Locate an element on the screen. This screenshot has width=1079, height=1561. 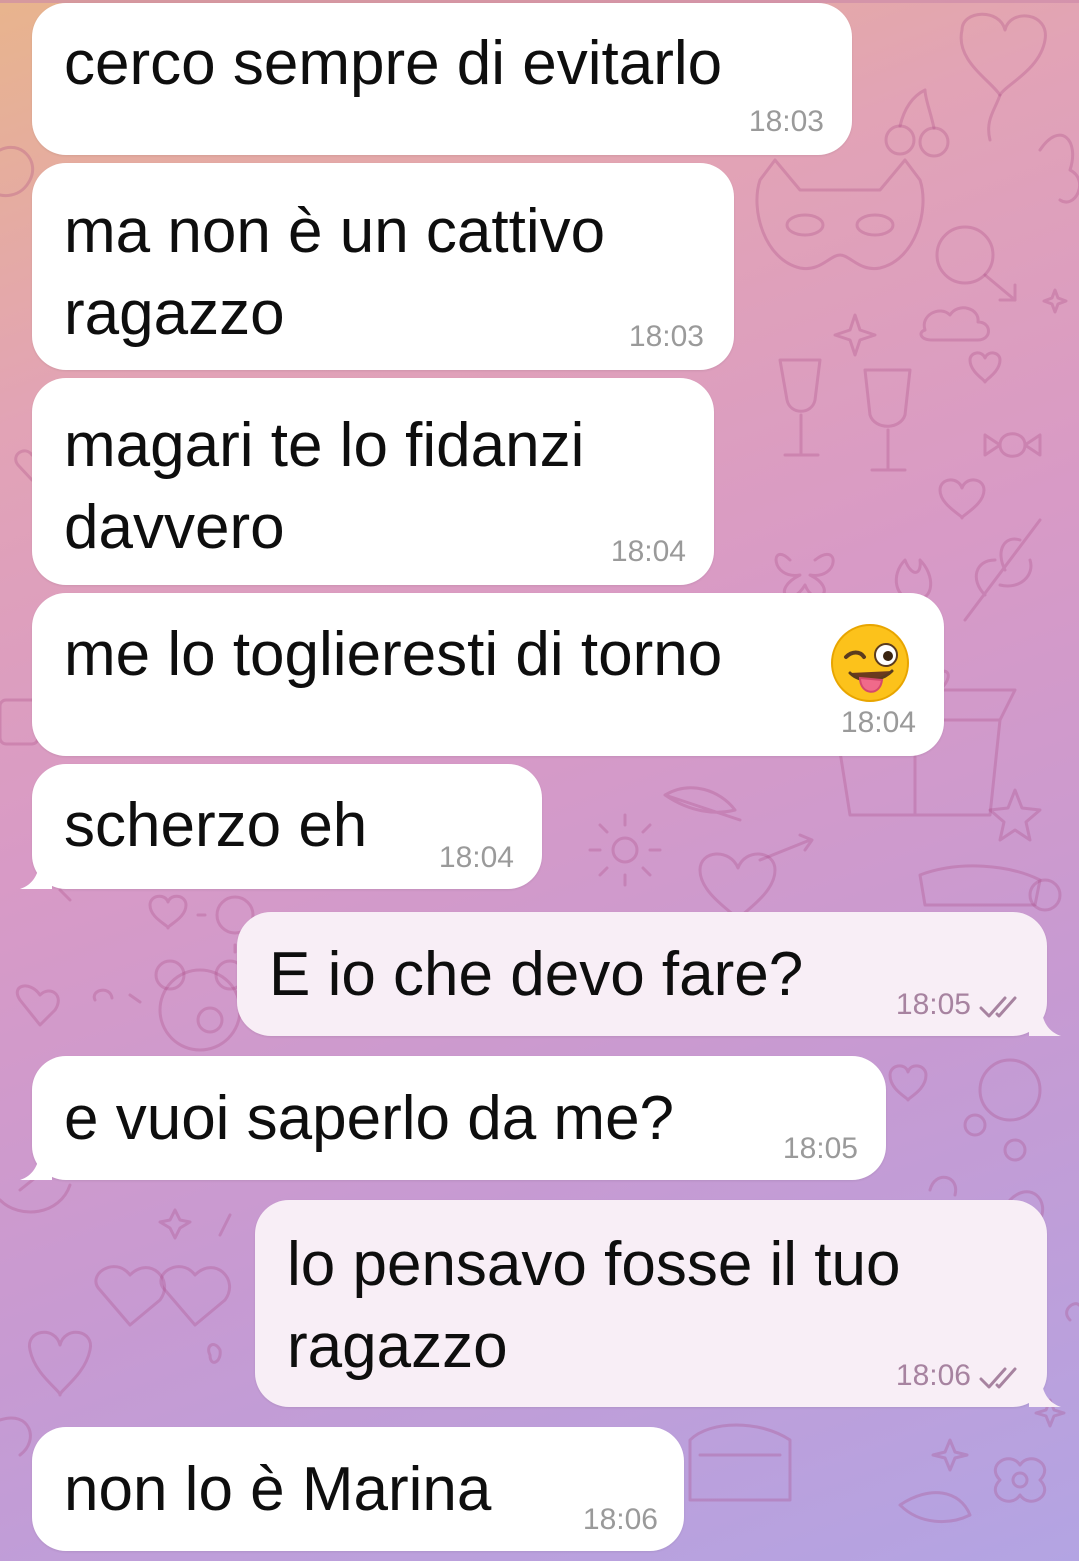
message-text: magari te lo fidanzi is located at coordinates (324, 445).